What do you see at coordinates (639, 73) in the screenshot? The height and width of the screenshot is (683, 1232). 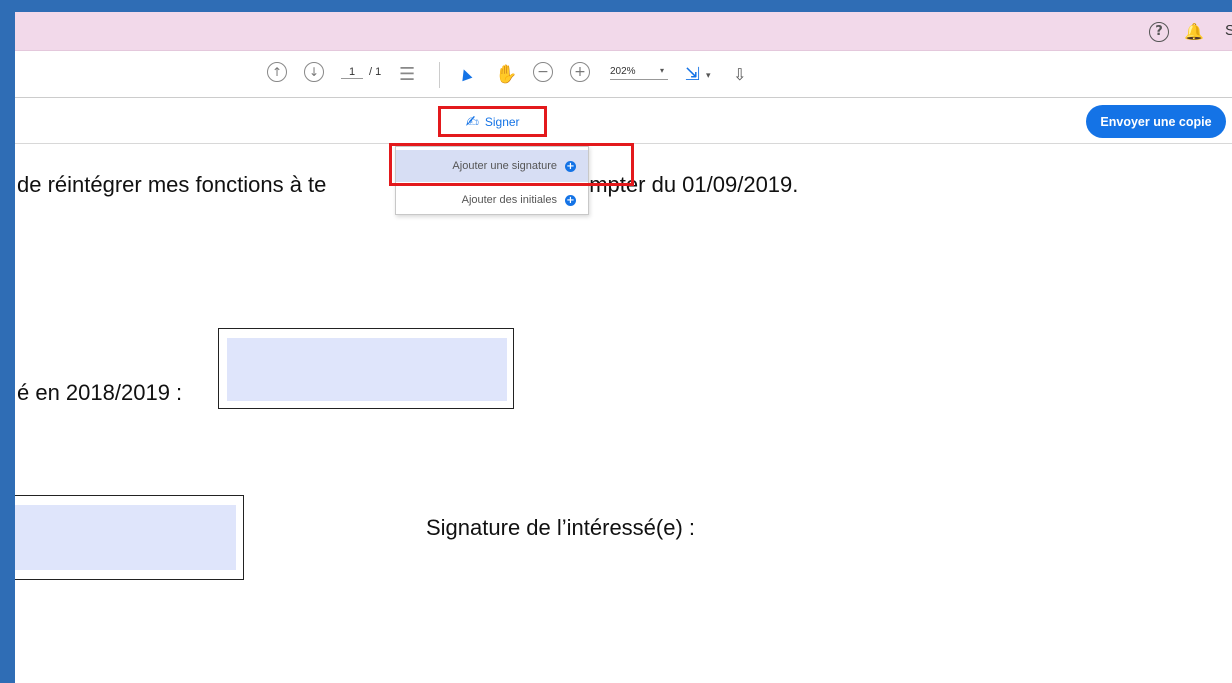 I see `zoom-level-select: 202% ▾` at bounding box center [639, 73].